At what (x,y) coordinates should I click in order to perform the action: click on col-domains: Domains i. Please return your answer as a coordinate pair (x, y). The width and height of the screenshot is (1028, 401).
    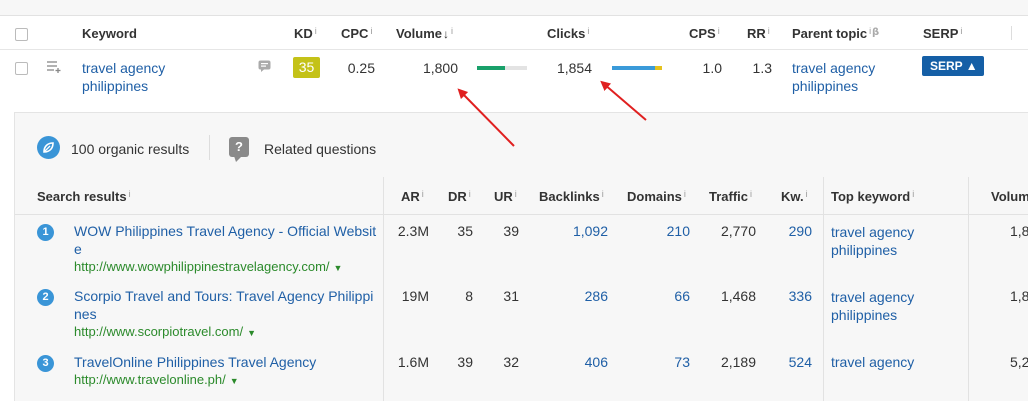
    Looking at the image, I should click on (656, 196).